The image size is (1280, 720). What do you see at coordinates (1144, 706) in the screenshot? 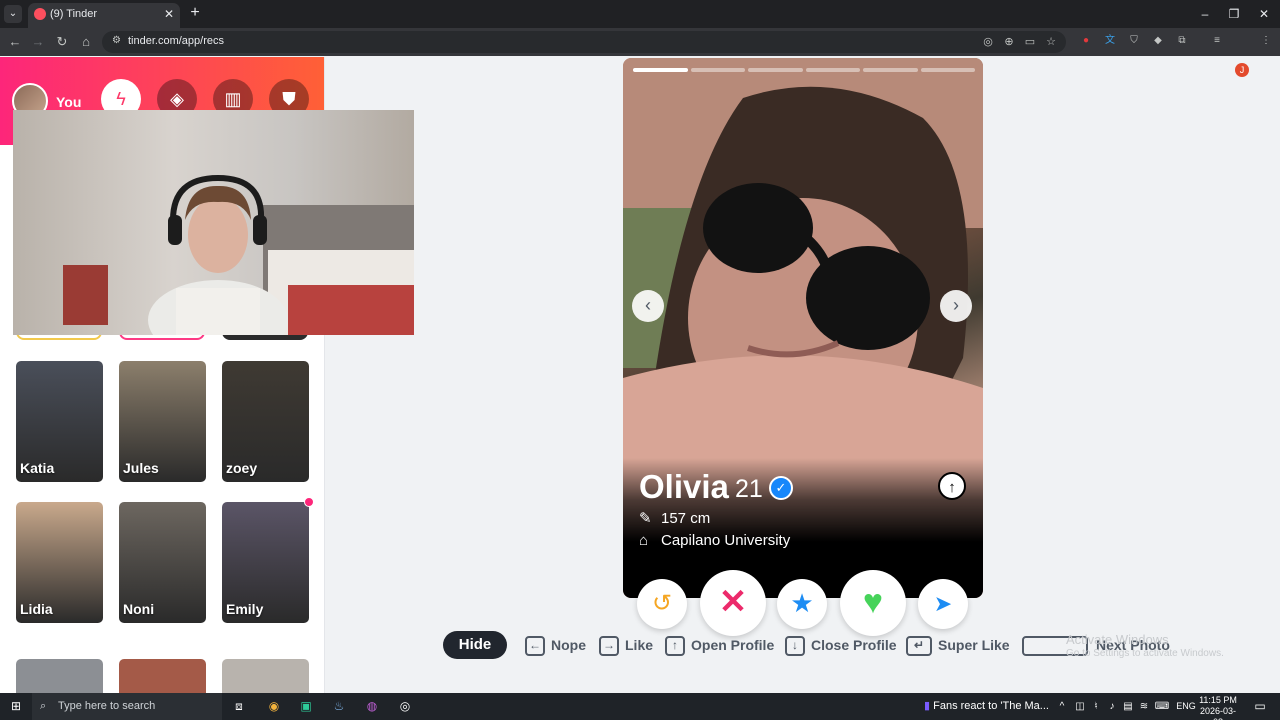
I see `wifi-icon: ≋` at bounding box center [1144, 706].